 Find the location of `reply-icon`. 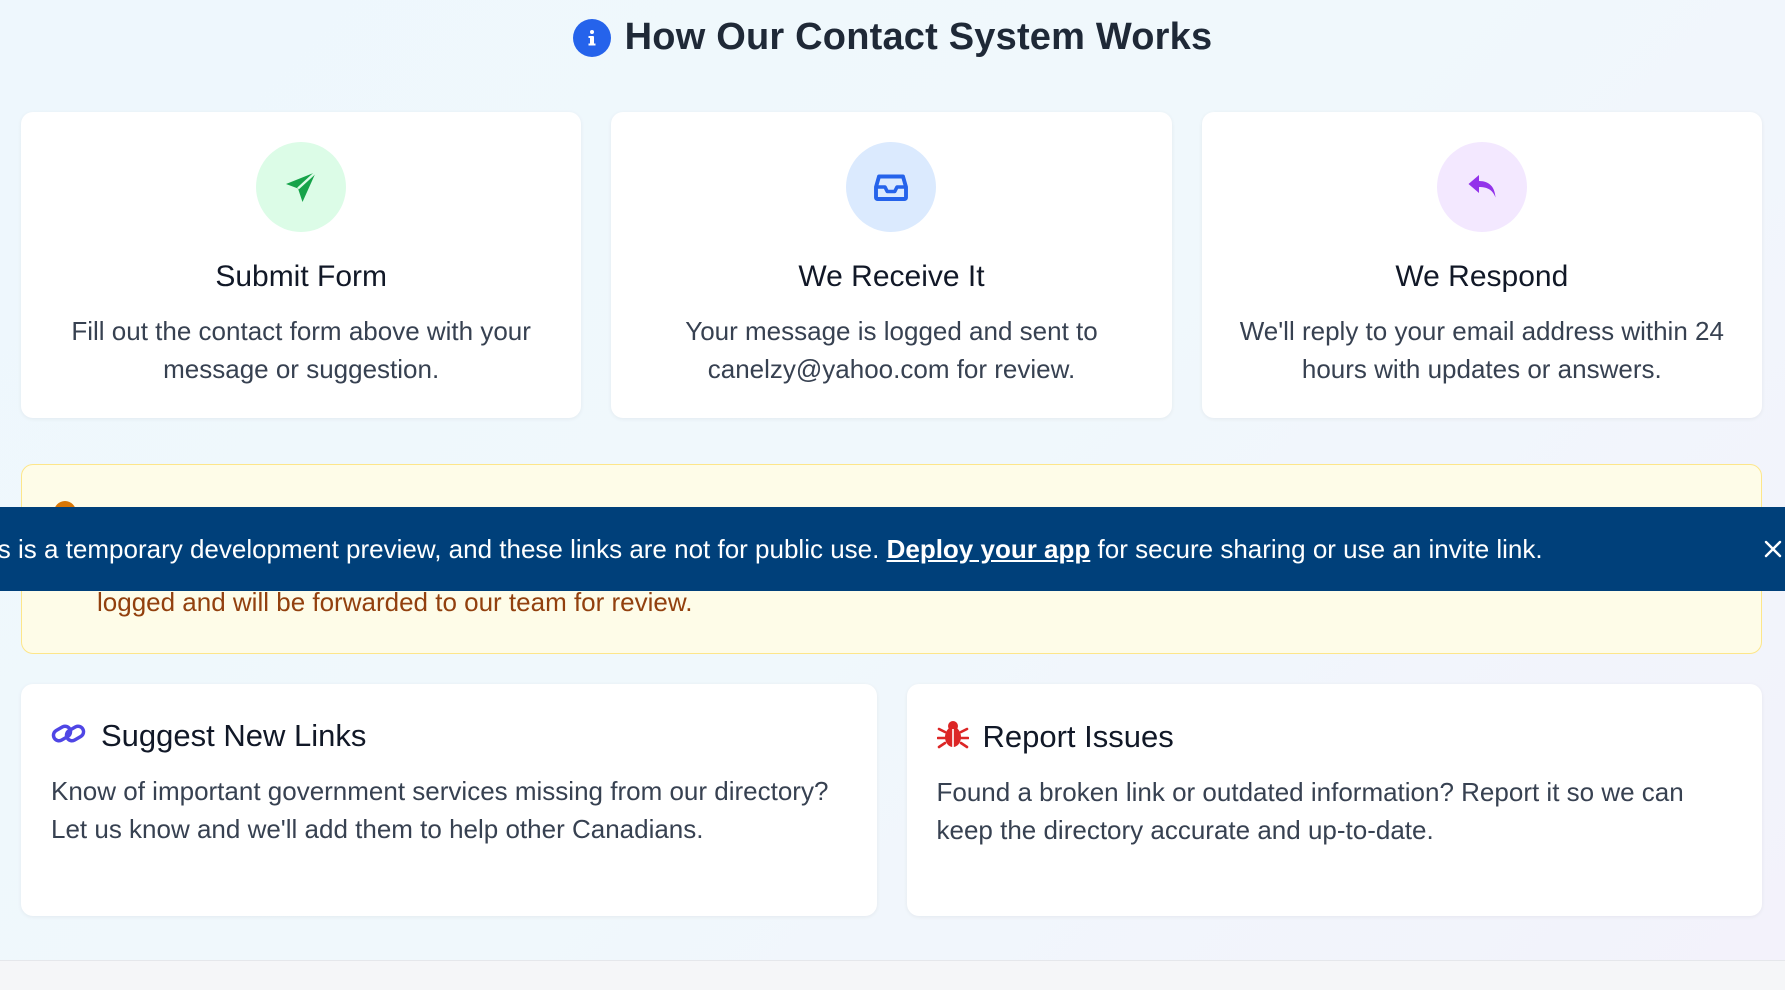

reply-icon is located at coordinates (1481, 187).